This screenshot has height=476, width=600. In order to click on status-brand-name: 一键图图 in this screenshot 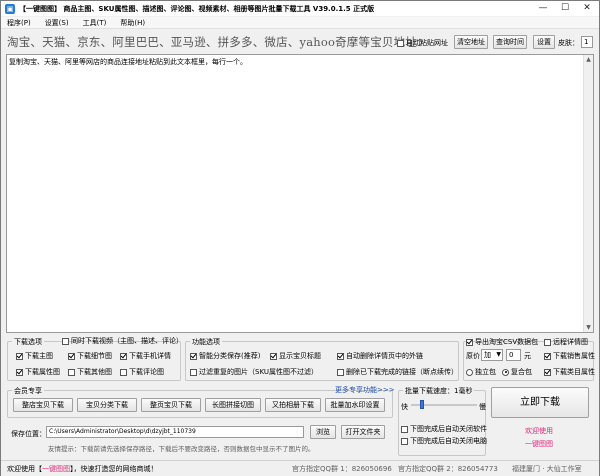, I will do `click(56, 469)`.